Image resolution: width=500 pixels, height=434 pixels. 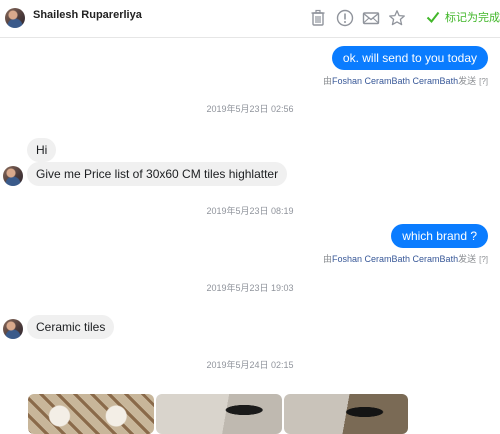 I want to click on star-icon, so click(x=397, y=18).